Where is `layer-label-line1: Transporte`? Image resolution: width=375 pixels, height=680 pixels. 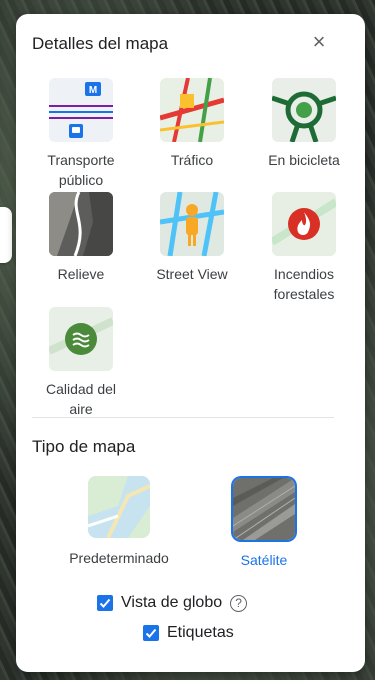
layer-label-line1: Transporte is located at coordinates (81, 160).